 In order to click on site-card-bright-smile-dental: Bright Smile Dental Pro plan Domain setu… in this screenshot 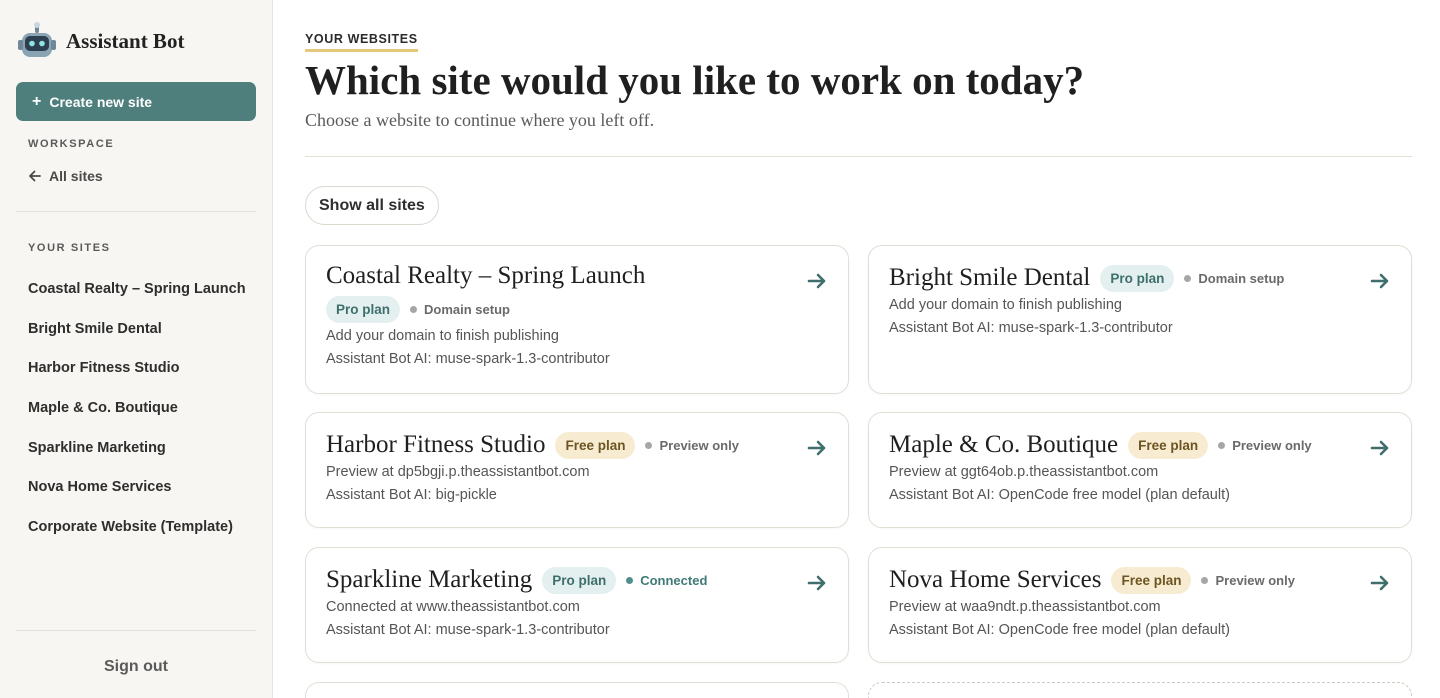, I will do `click(1140, 319)`.